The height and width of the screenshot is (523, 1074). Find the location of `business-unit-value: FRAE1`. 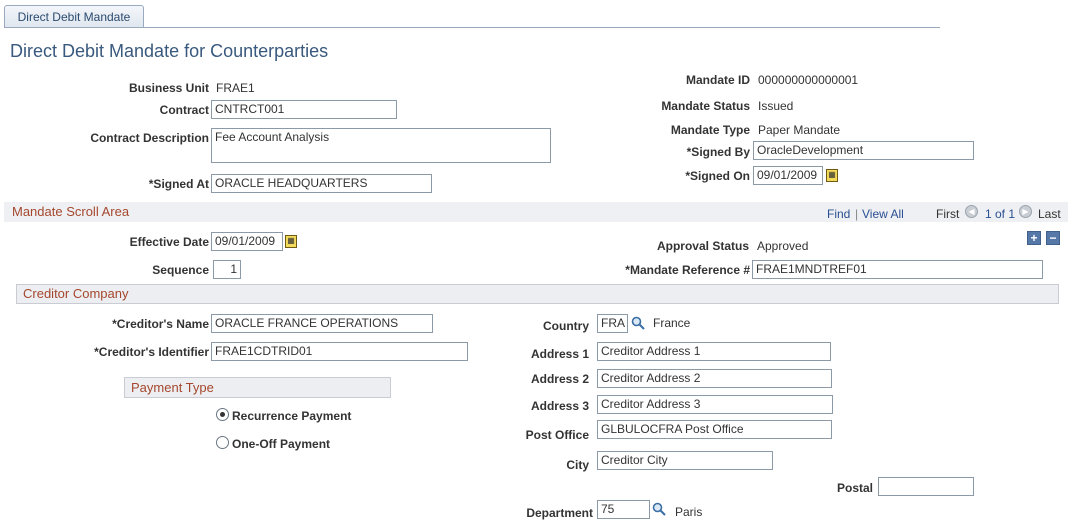

business-unit-value: FRAE1 is located at coordinates (235, 88).